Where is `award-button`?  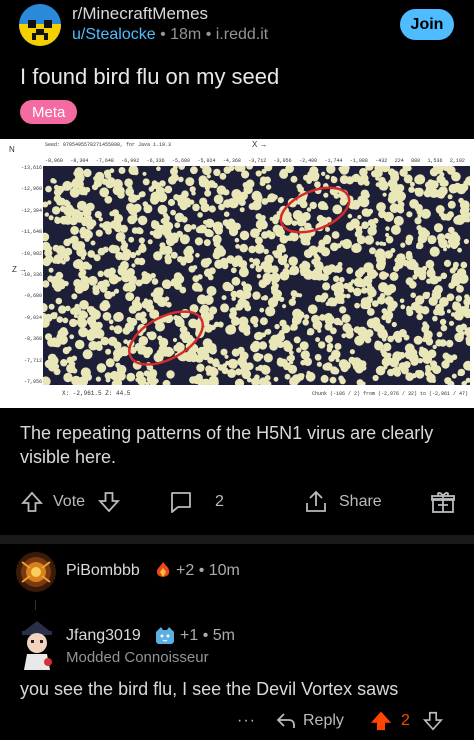
award-button is located at coordinates (443, 502).